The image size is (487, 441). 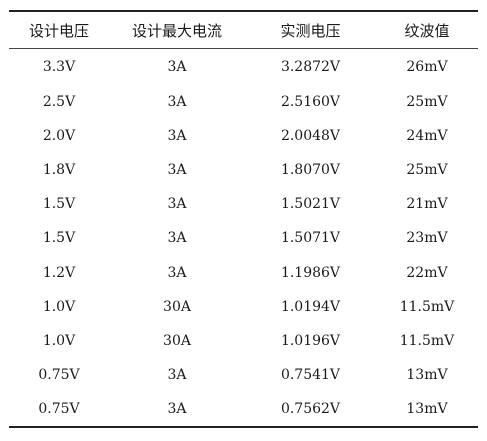 What do you see at coordinates (310, 306) in the screenshot?
I see `cell-measured-voltage: 1.0194V` at bounding box center [310, 306].